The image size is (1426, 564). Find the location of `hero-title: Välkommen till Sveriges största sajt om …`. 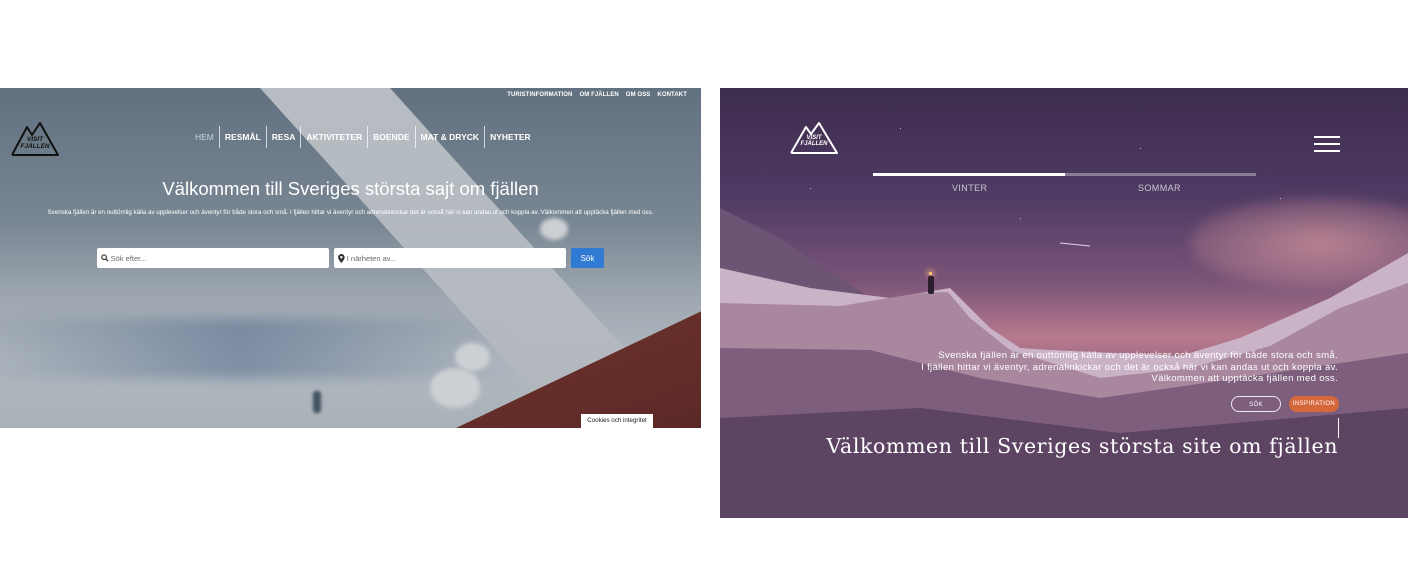

hero-title: Välkommen till Sveriges största sajt om … is located at coordinates (350, 188).